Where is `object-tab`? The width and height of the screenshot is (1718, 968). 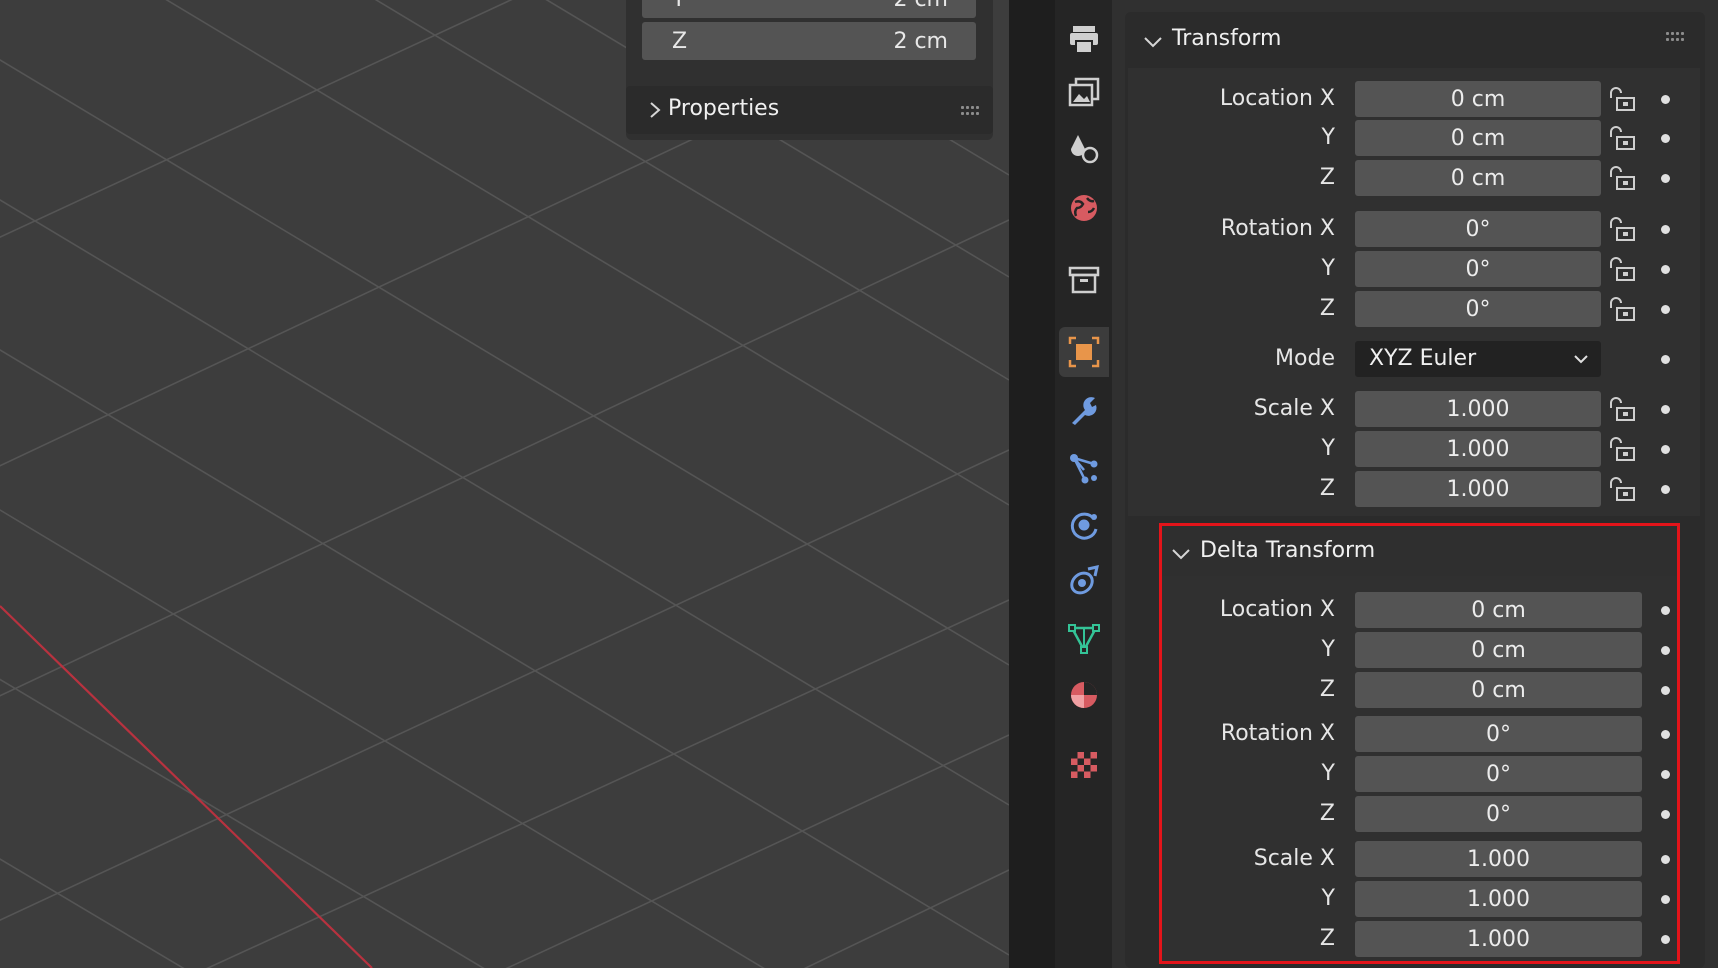 object-tab is located at coordinates (1084, 352).